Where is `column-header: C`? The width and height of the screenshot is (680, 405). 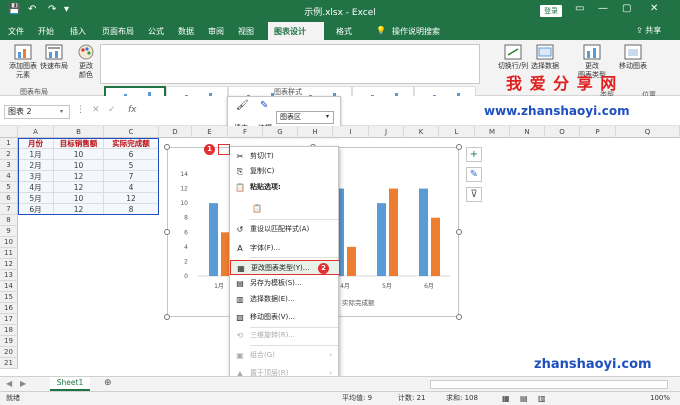
column-header: C is located at coordinates (131, 132).